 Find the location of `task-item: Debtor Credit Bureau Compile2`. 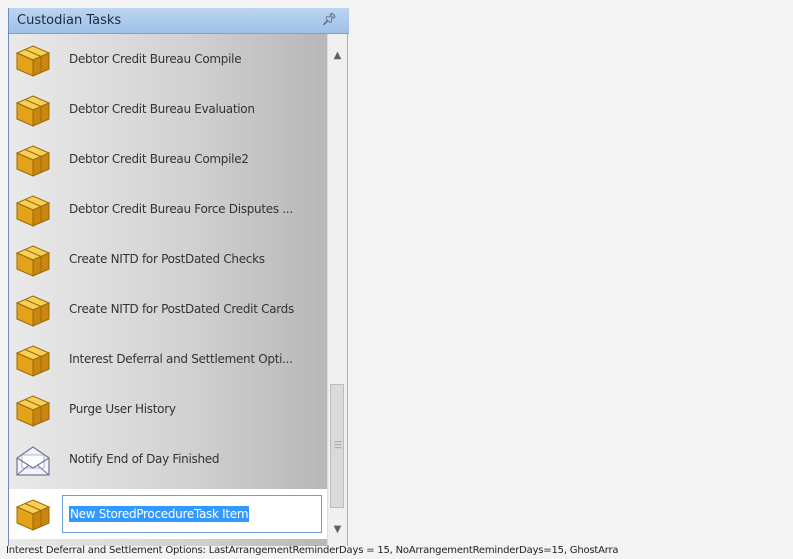

task-item: Debtor Credit Bureau Compile2 is located at coordinates (168, 160).